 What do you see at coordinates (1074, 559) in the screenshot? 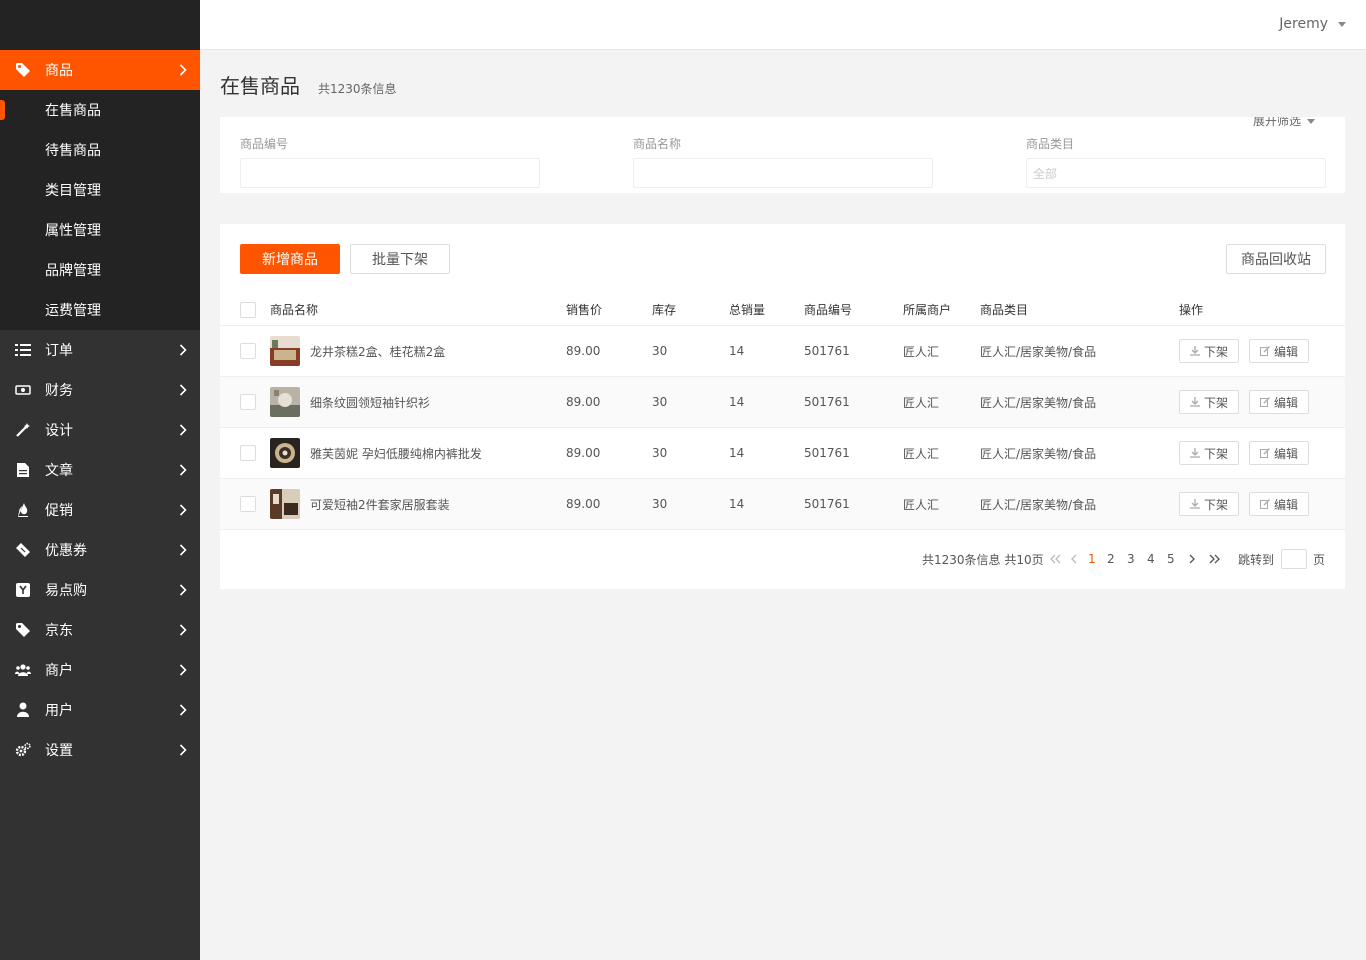
I see `prev-page-icon` at bounding box center [1074, 559].